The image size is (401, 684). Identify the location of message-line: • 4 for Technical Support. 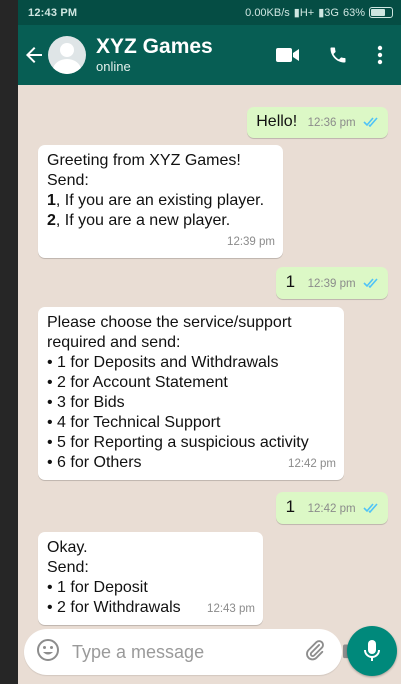
(134, 422).